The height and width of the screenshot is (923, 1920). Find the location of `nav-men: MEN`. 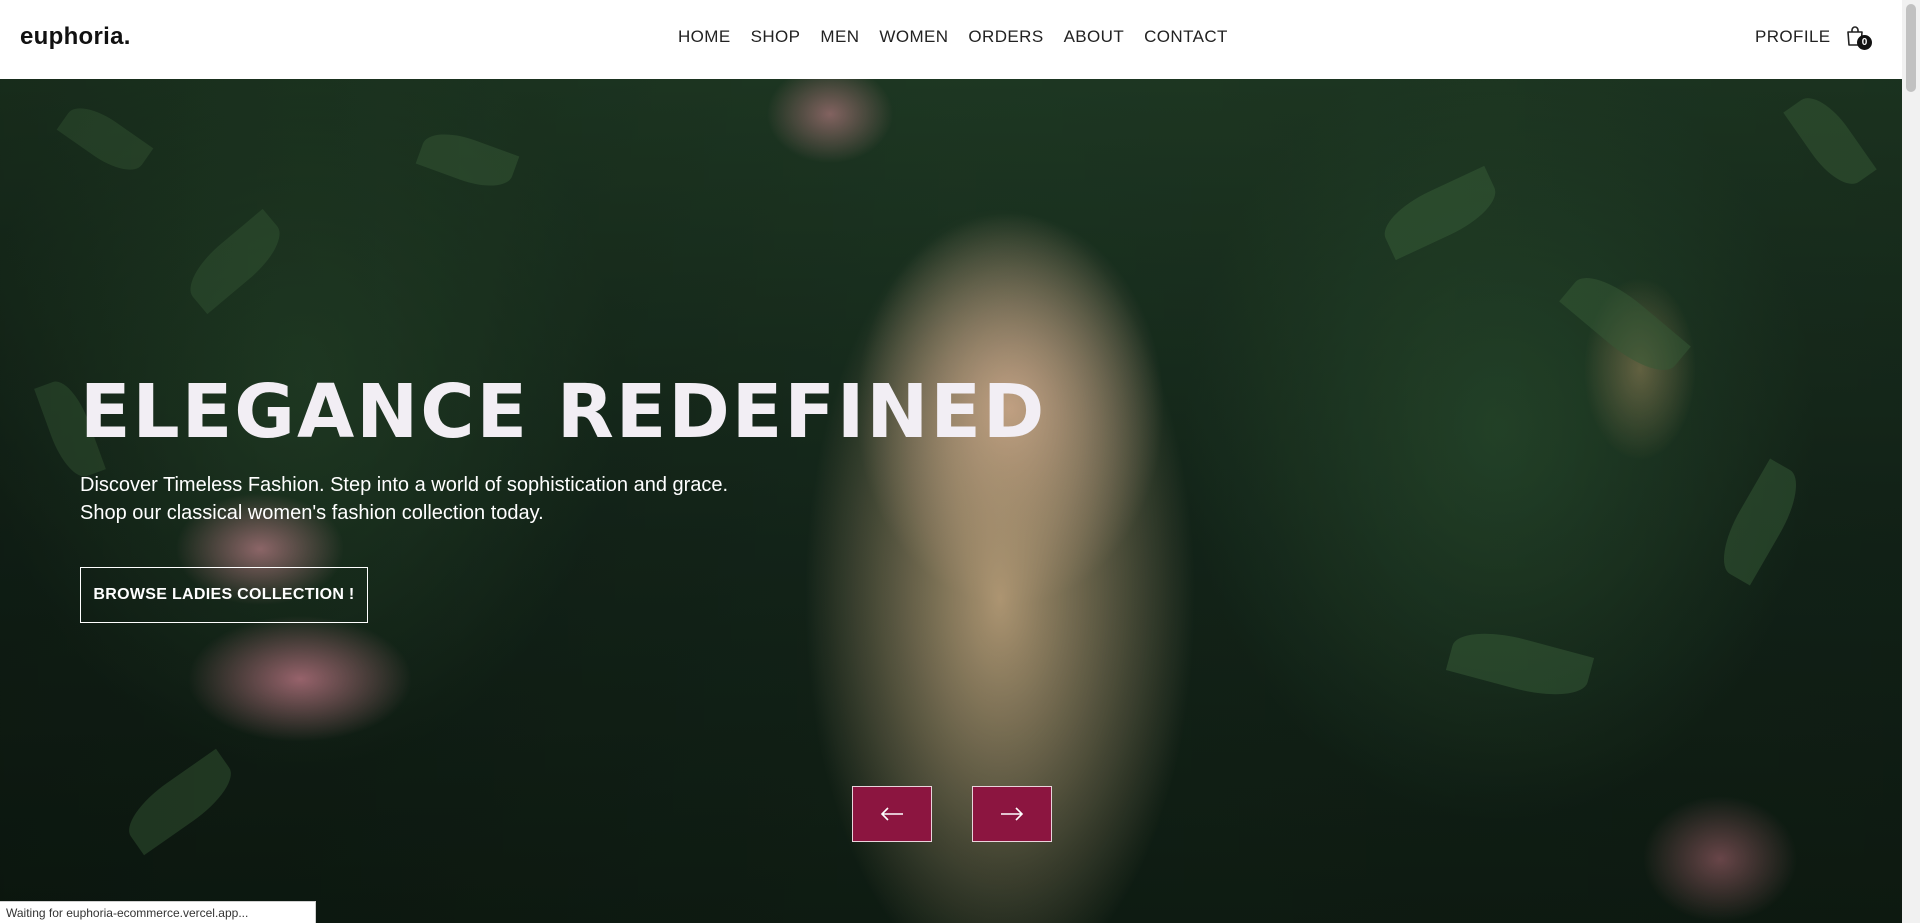

nav-men: MEN is located at coordinates (839, 37).